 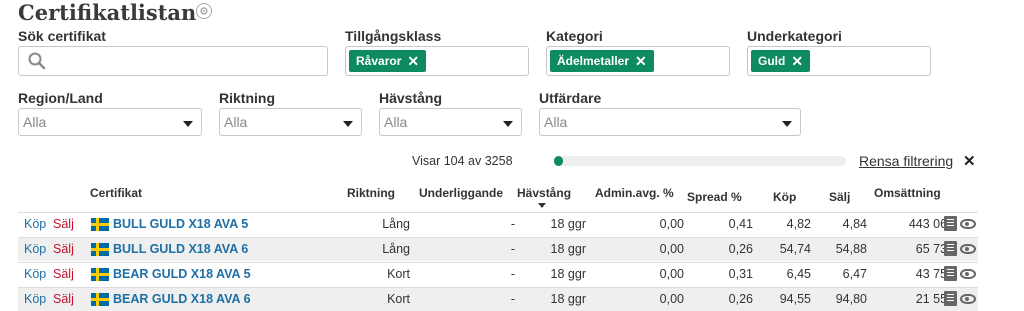 What do you see at coordinates (107, 12) in the screenshot?
I see `page-title: Certifikatlistan` at bounding box center [107, 12].